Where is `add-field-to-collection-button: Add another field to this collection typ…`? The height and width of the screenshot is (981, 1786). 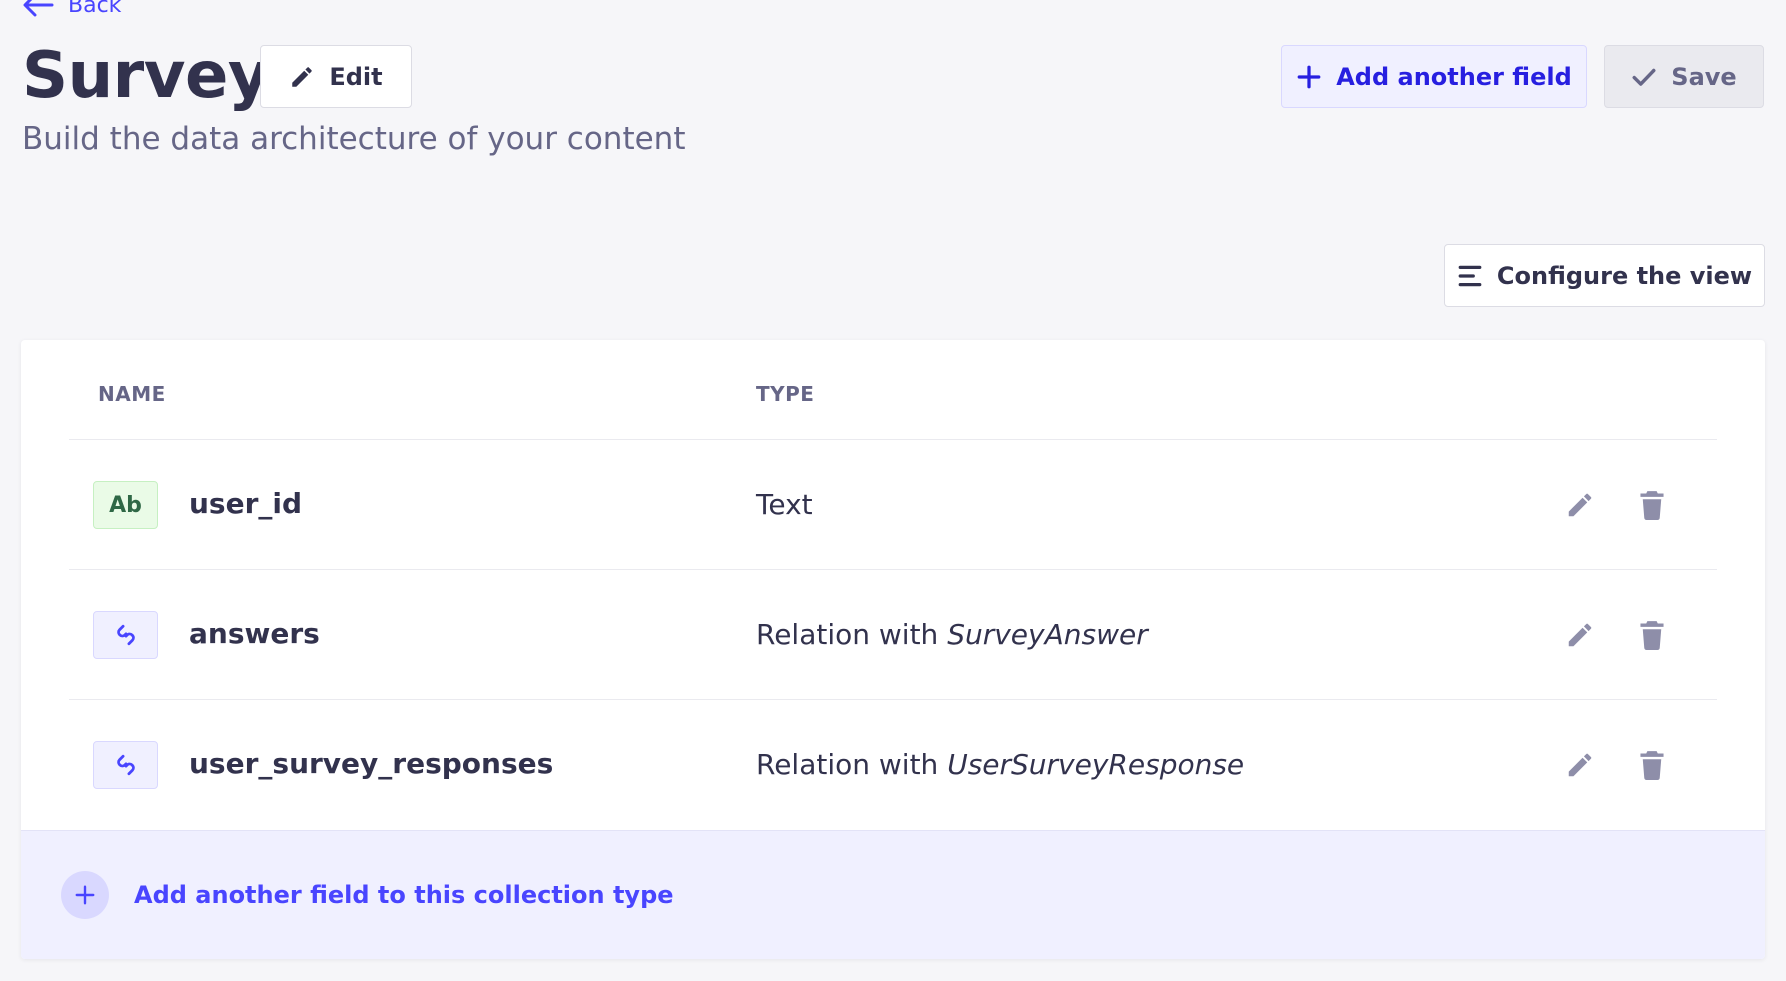
add-field-to-collection-button: Add another field to this collection typ… is located at coordinates (893, 894).